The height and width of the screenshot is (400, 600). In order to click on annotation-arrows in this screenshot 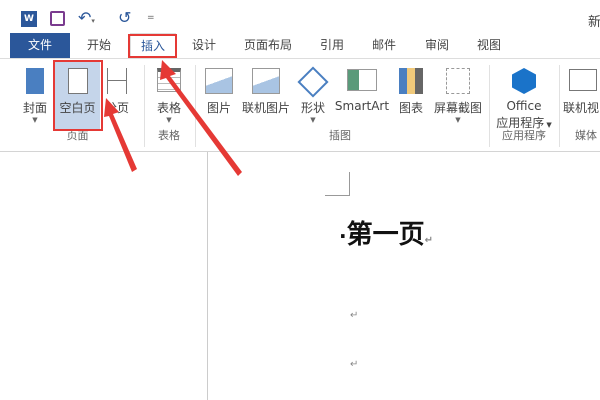, I will do `click(173, 118)`.